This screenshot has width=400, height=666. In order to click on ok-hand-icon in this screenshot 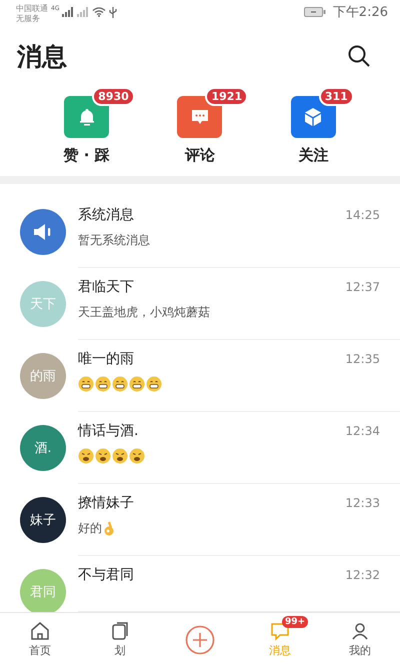, I will do `click(109, 528)`.